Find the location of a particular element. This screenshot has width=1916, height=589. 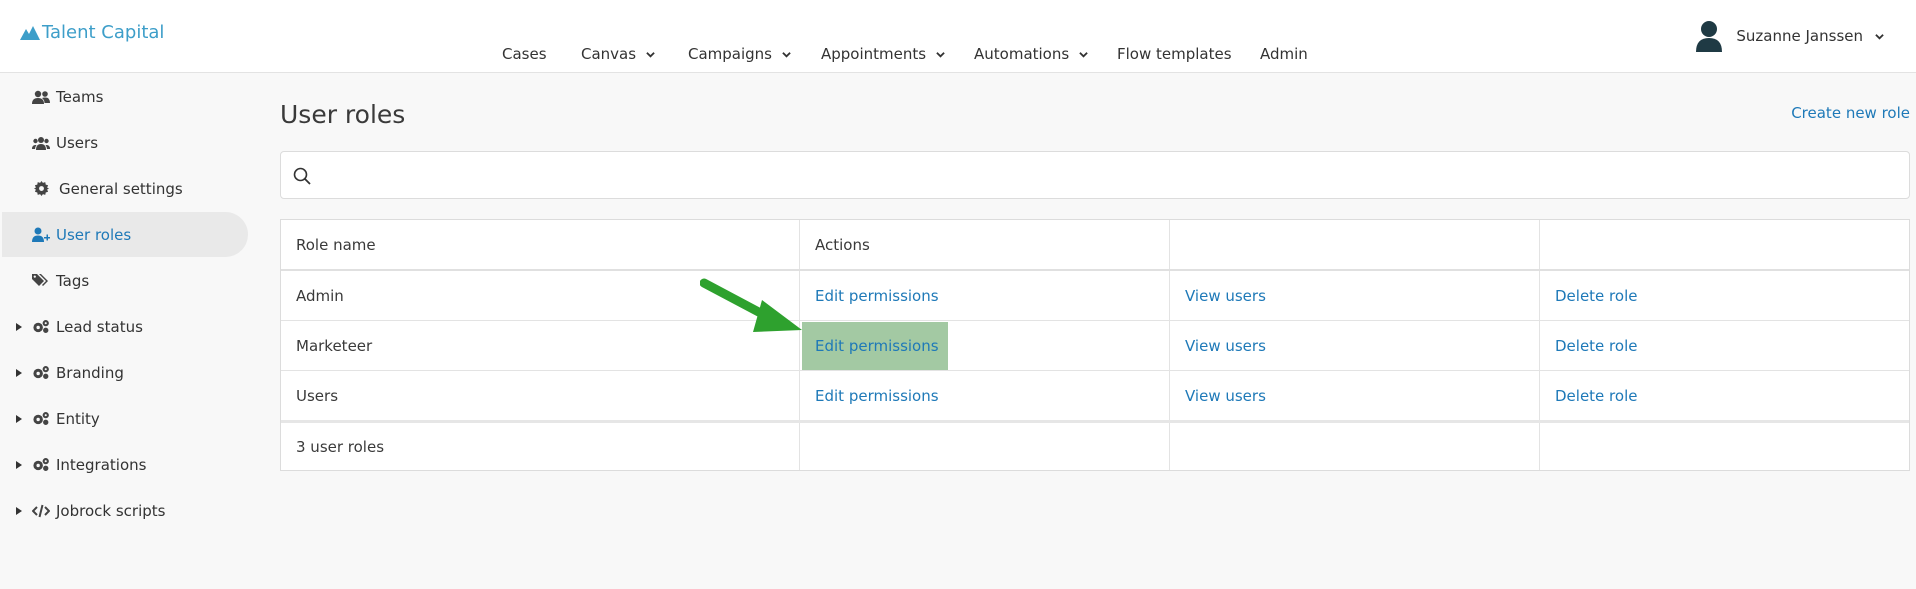

nav-campaigns: Campaigns is located at coordinates (739, 54).